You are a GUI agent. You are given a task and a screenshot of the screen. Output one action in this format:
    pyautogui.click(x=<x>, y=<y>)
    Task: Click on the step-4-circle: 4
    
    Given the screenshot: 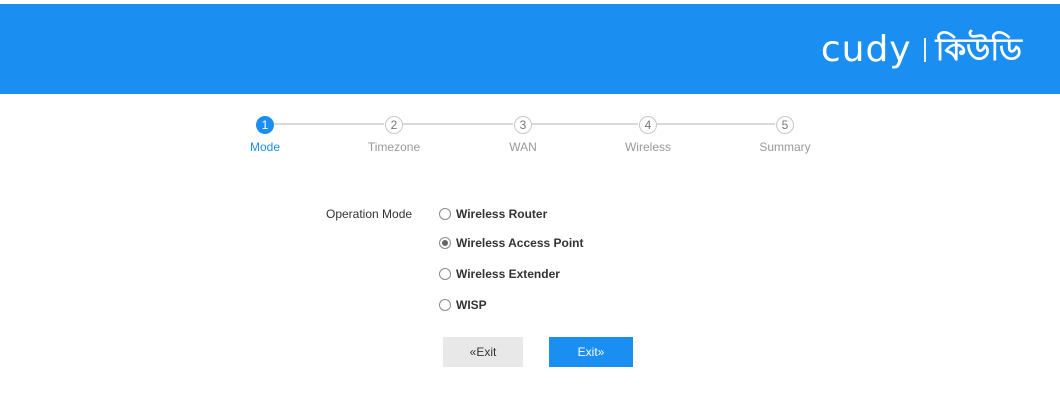 What is the action you would take?
    pyautogui.click(x=648, y=125)
    